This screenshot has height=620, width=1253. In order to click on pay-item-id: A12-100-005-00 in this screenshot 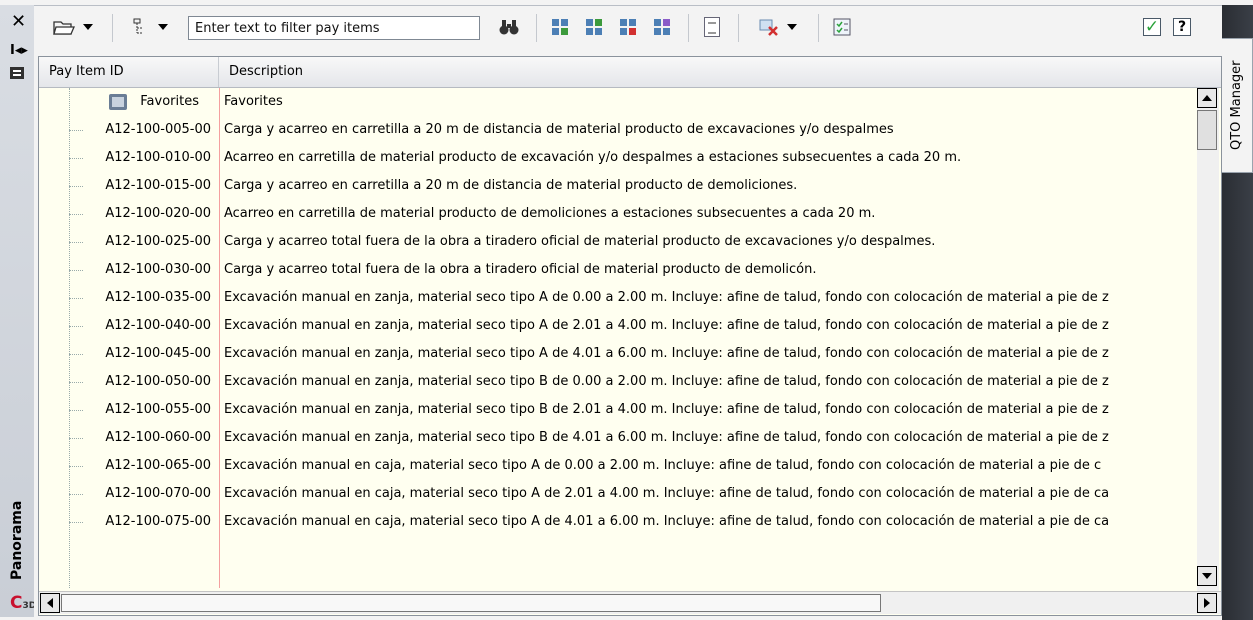, I will do `click(158, 129)`.